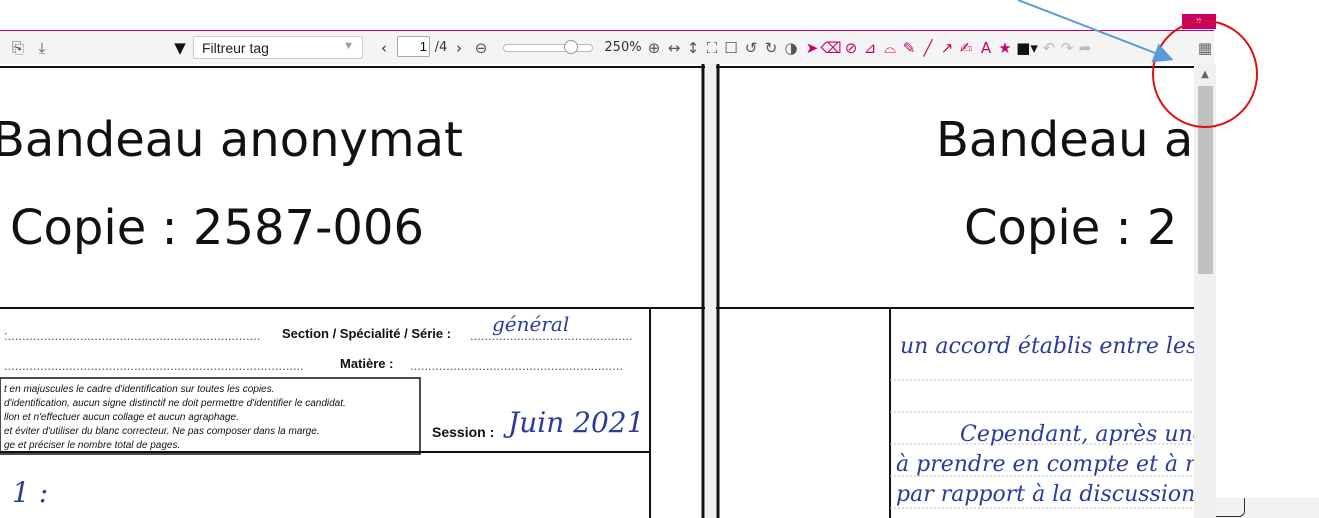  I want to click on item-number: 1 :, so click(30, 492).